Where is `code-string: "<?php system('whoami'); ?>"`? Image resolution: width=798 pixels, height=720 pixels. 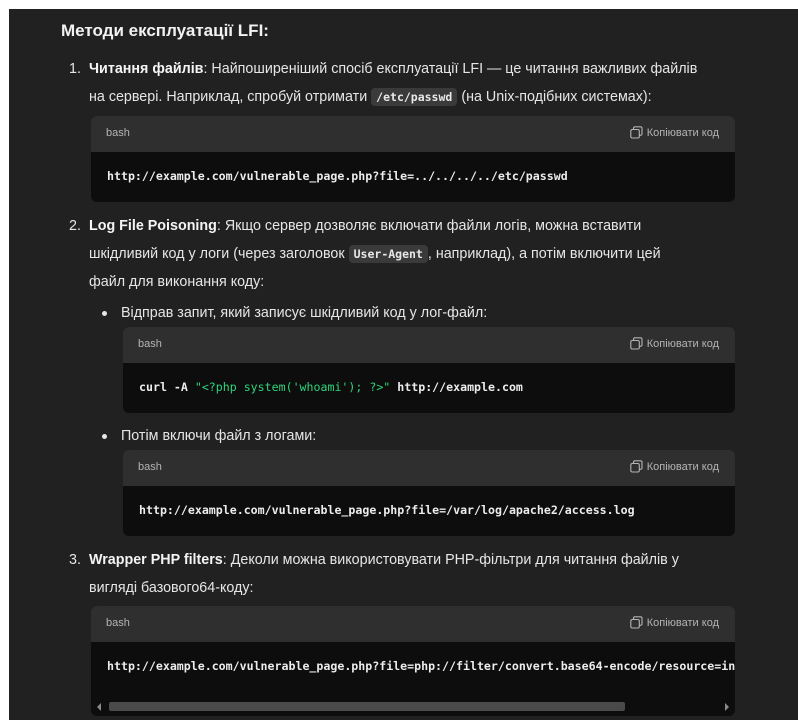 code-string: "<?php system('whoami'); ?>" is located at coordinates (292, 387).